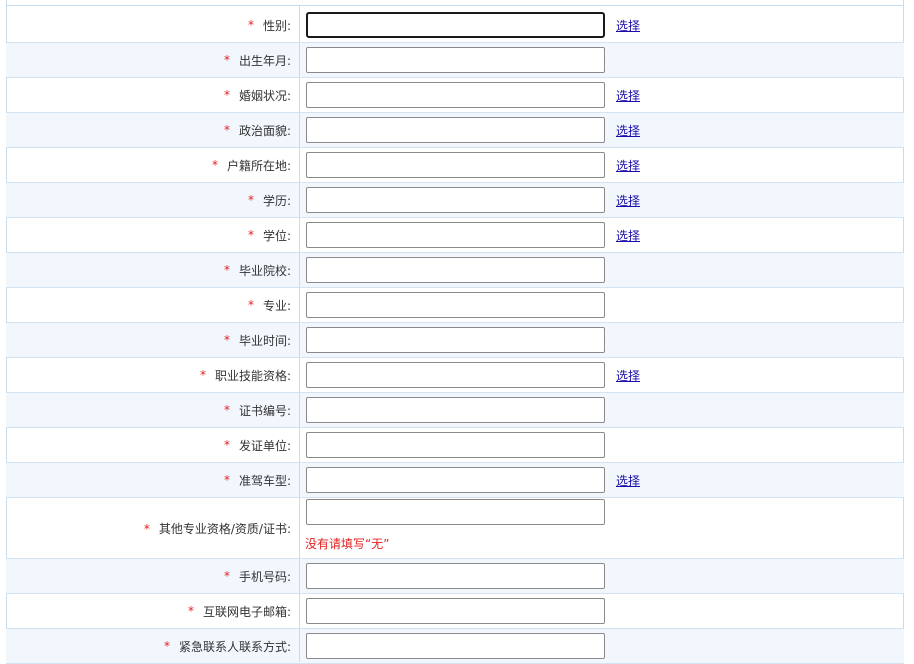  What do you see at coordinates (152, 340) in the screenshot?
I see `field-label-cell: * 毕业时间:` at bounding box center [152, 340].